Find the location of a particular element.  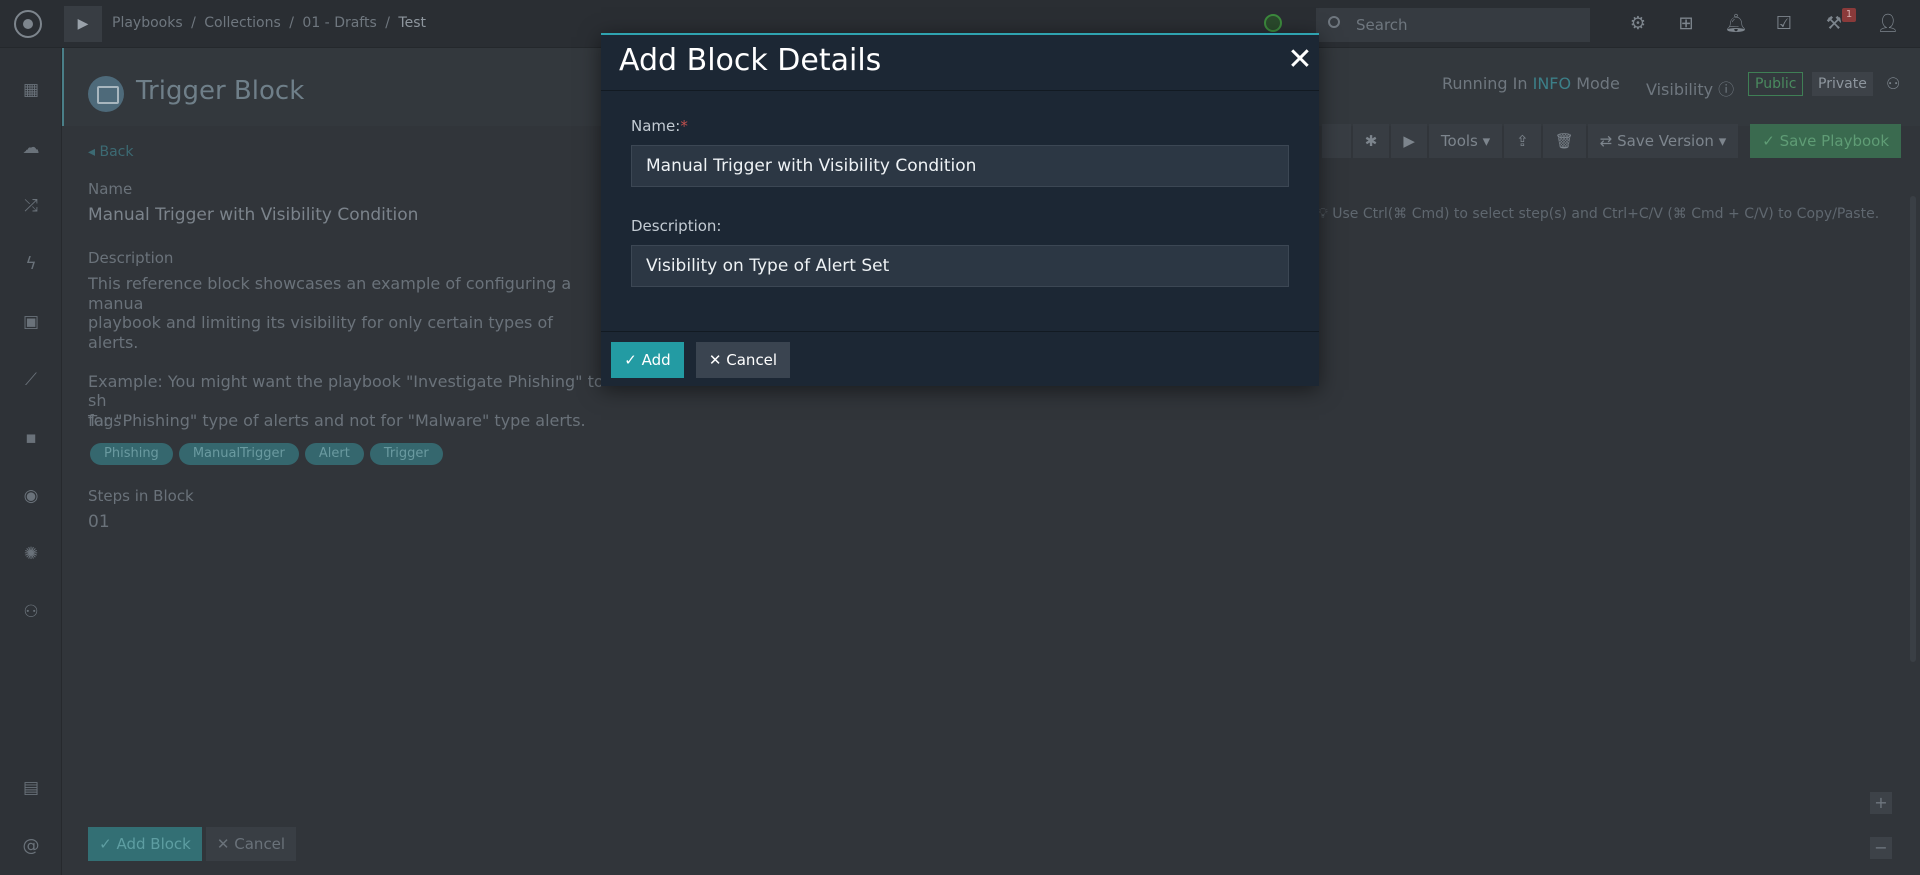

dialog-footer: ✓ Add ✕ Cancel is located at coordinates (960, 359).